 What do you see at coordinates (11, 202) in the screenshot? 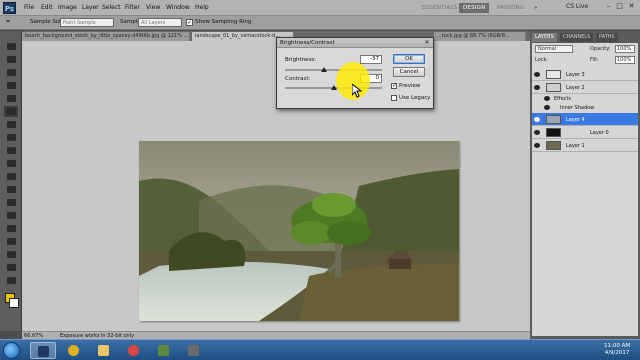
I see `blur-tool-icon` at bounding box center [11, 202].